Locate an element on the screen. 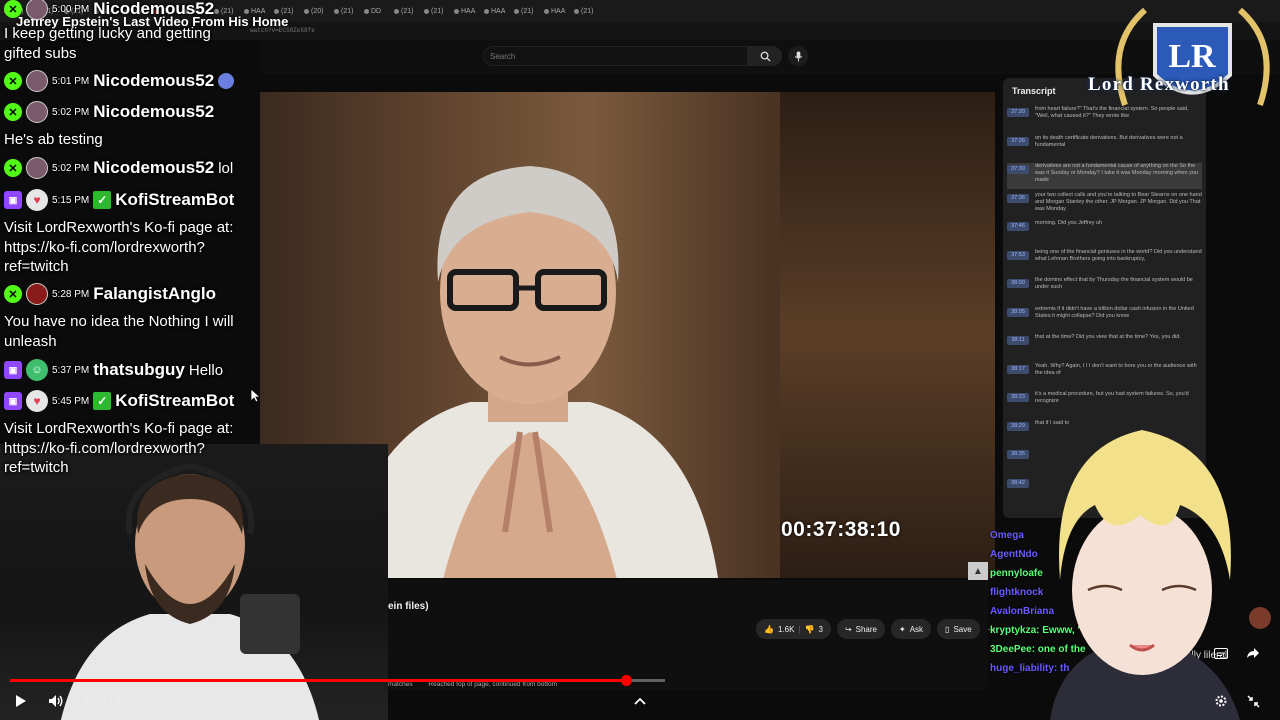  ask-button: ✦ Ask is located at coordinates (911, 629).